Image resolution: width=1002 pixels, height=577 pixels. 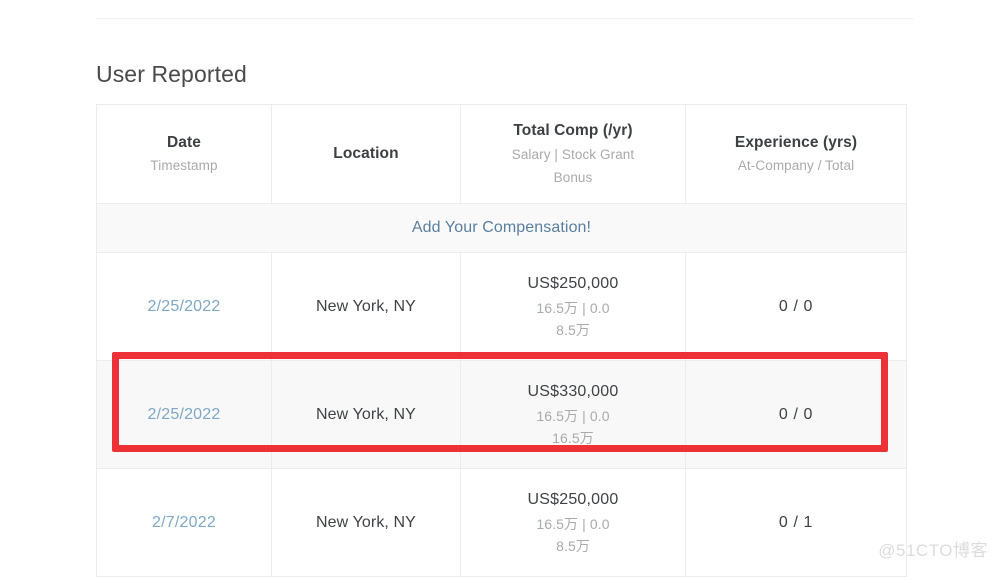 What do you see at coordinates (505, 18) in the screenshot?
I see `section-divider` at bounding box center [505, 18].